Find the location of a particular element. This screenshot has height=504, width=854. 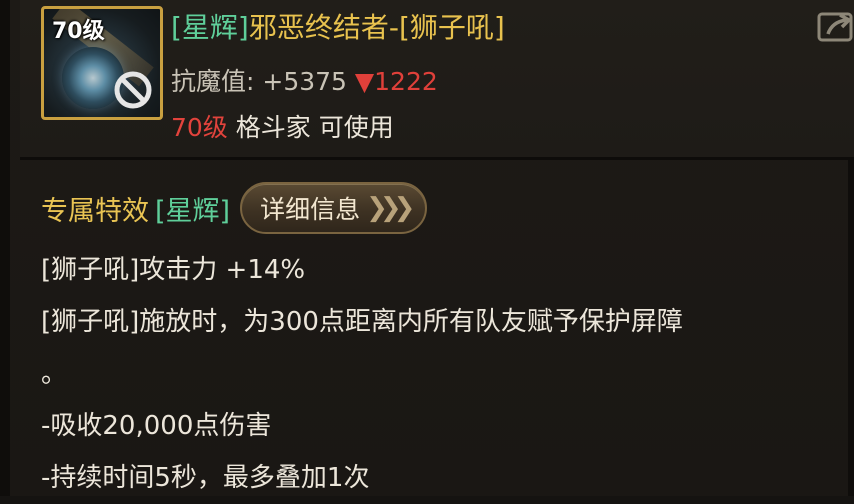

unusable-icon is located at coordinates (133, 90).